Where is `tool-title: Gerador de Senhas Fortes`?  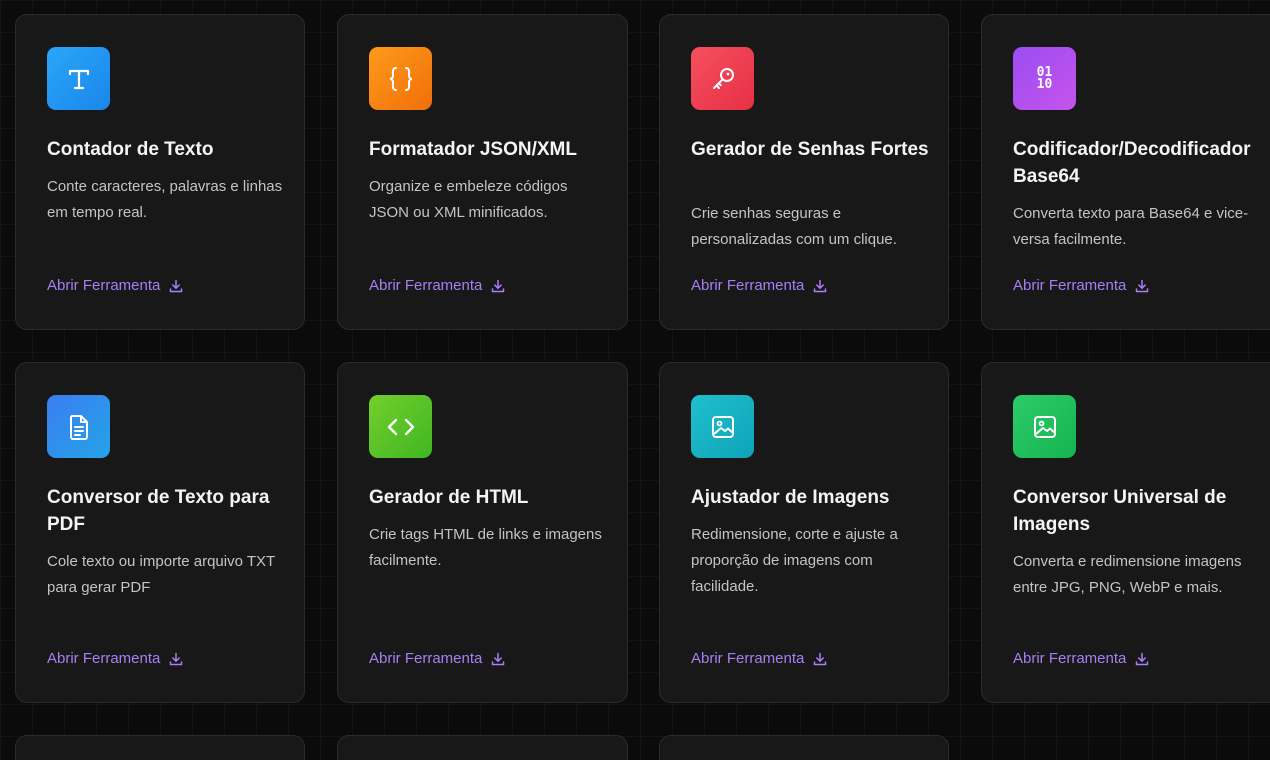
tool-title: Gerador de Senhas Fortes is located at coordinates (810, 149).